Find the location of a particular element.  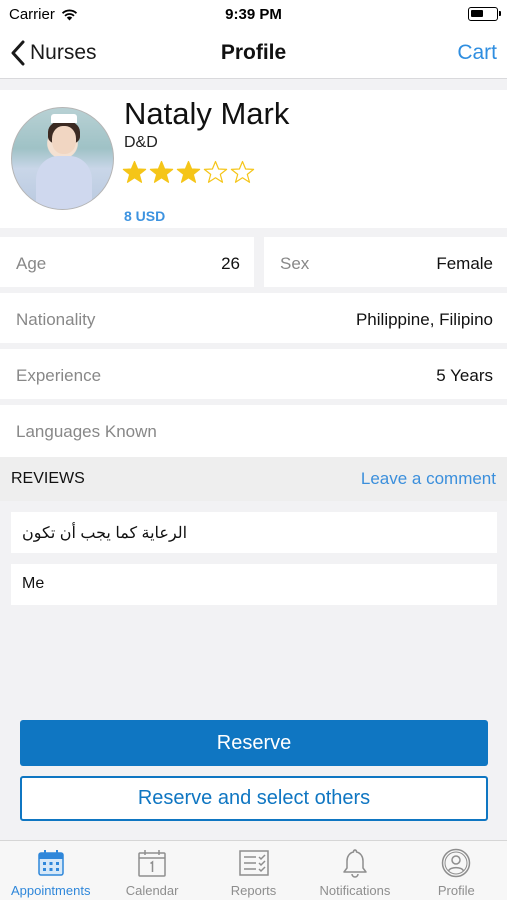

tab-notifications: Notifications is located at coordinates (354, 870).